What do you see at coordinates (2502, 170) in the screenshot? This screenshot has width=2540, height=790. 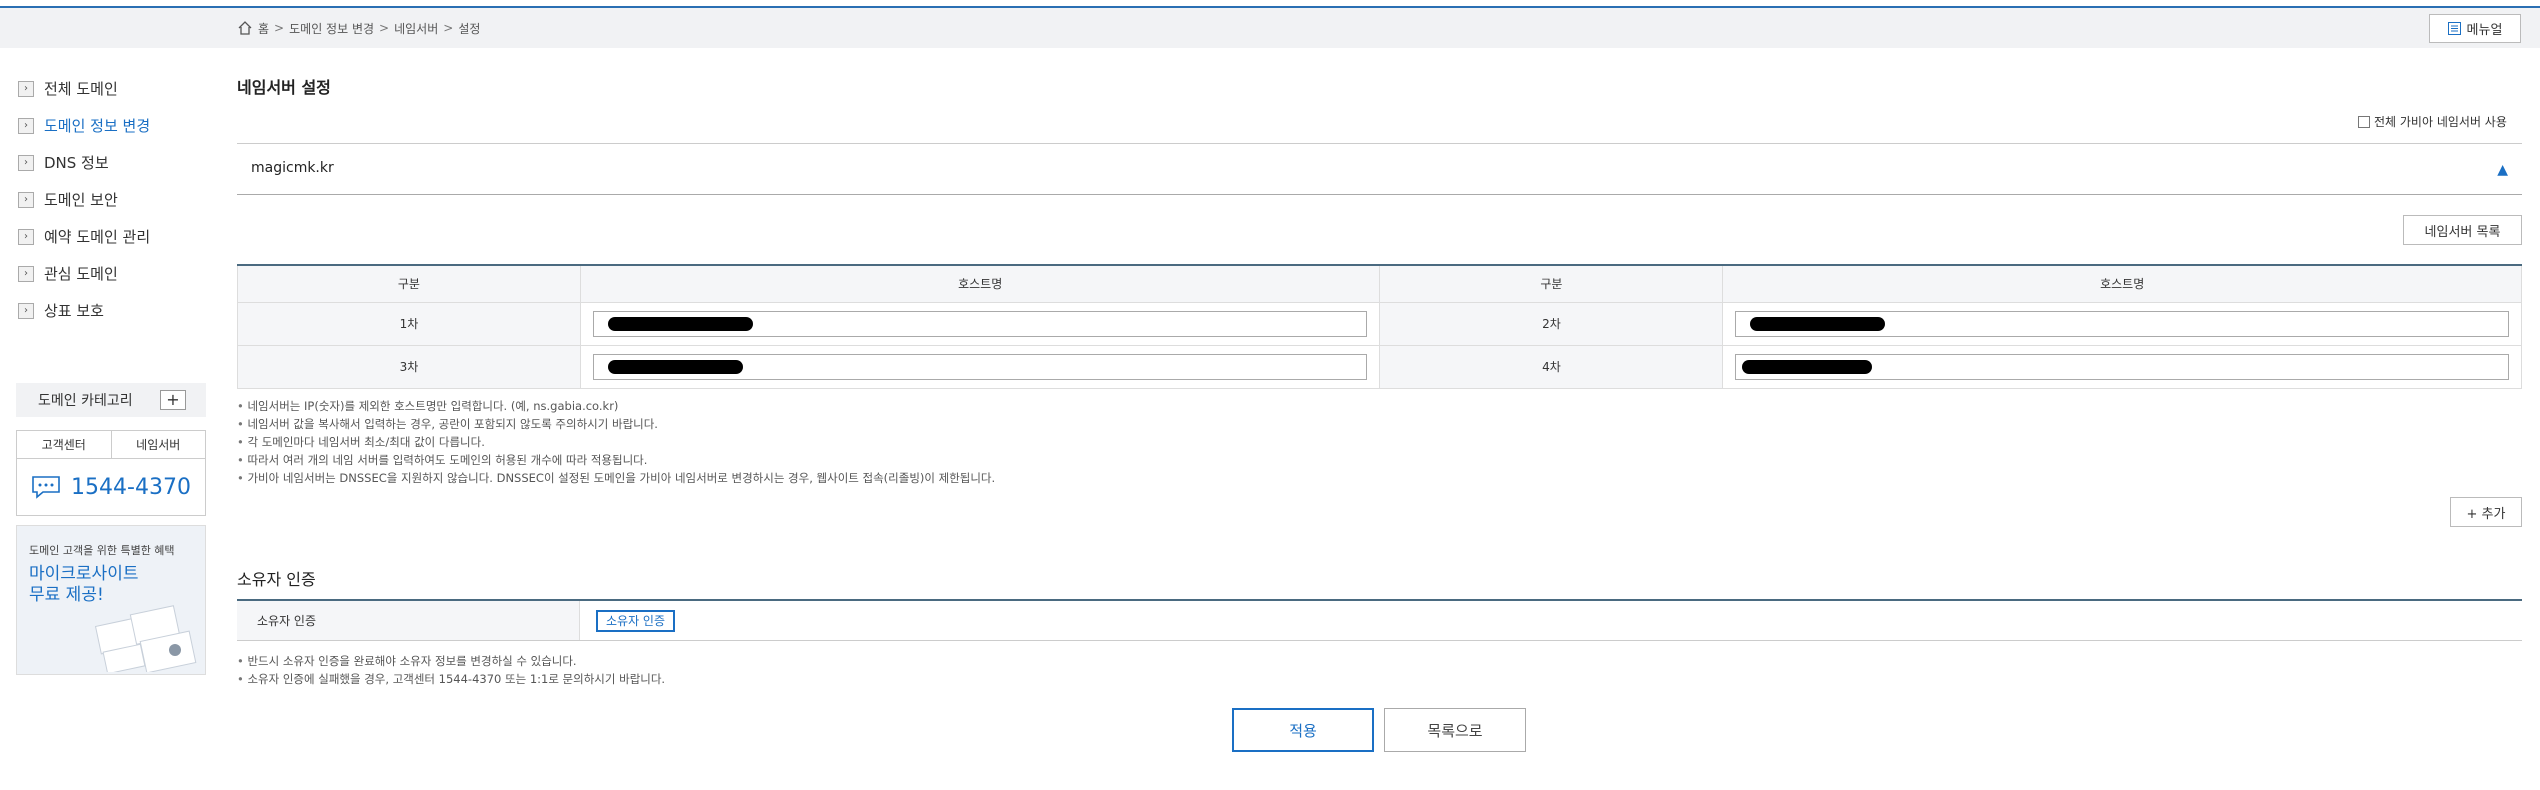 I see `collapse-triangle-icon: ▲` at bounding box center [2502, 170].